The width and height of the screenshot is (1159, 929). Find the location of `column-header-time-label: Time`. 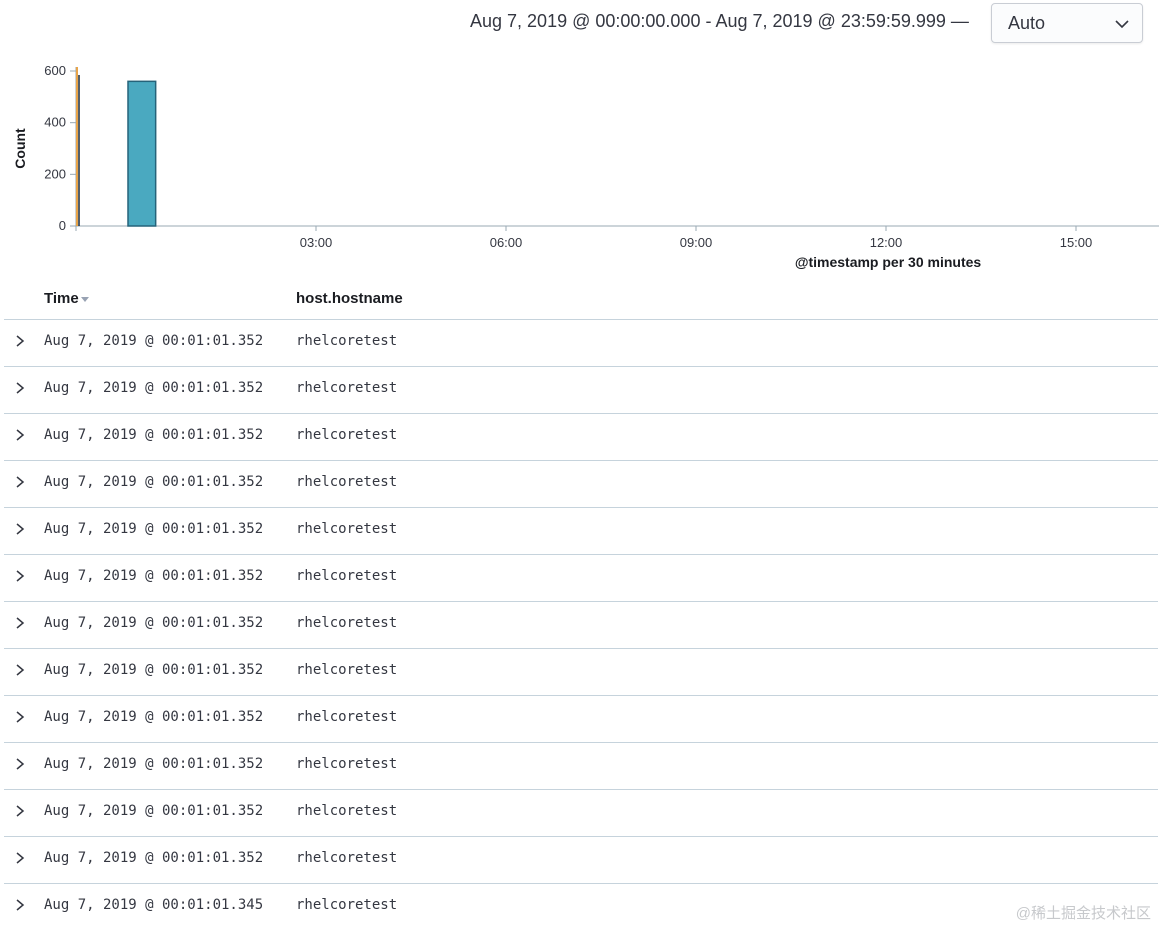

column-header-time-label: Time is located at coordinates (61, 298).